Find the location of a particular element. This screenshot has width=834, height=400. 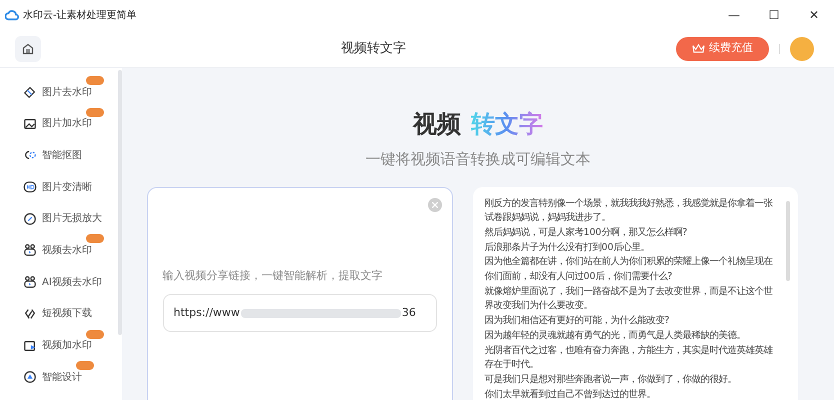

input-prompt: 输入视频分享链接，一键智能解析，提取文字 is located at coordinates (272, 276).